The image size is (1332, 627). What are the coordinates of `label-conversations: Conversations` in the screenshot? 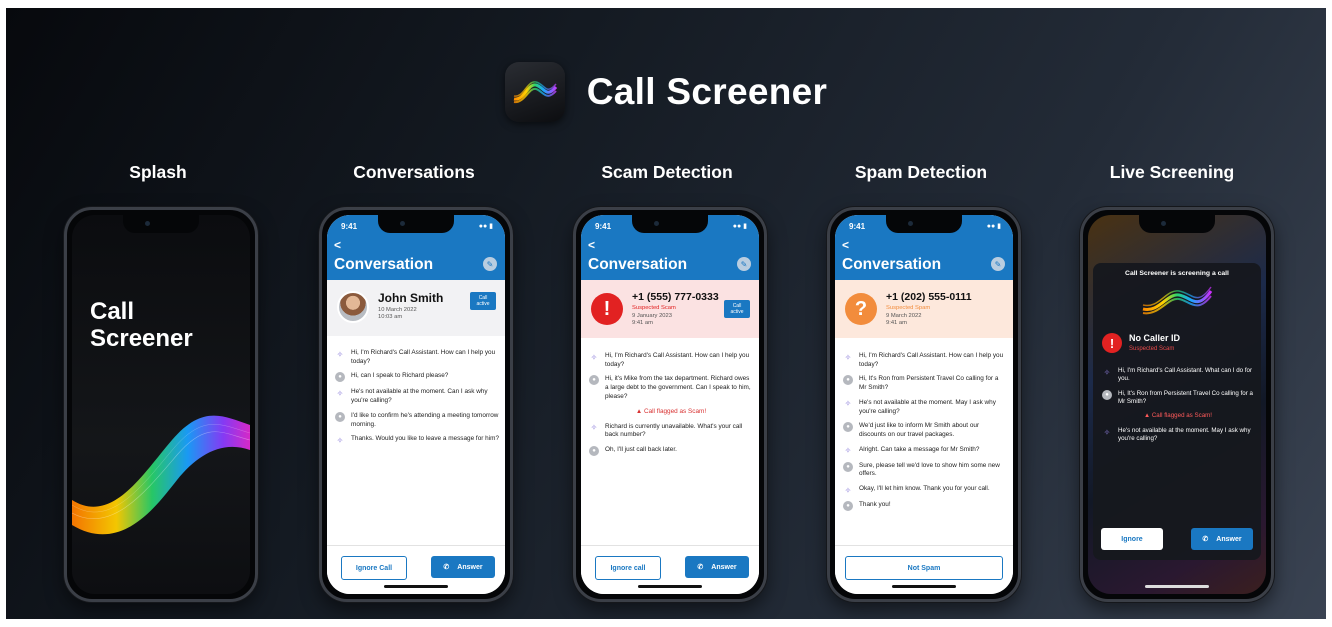 It's located at (414, 172).